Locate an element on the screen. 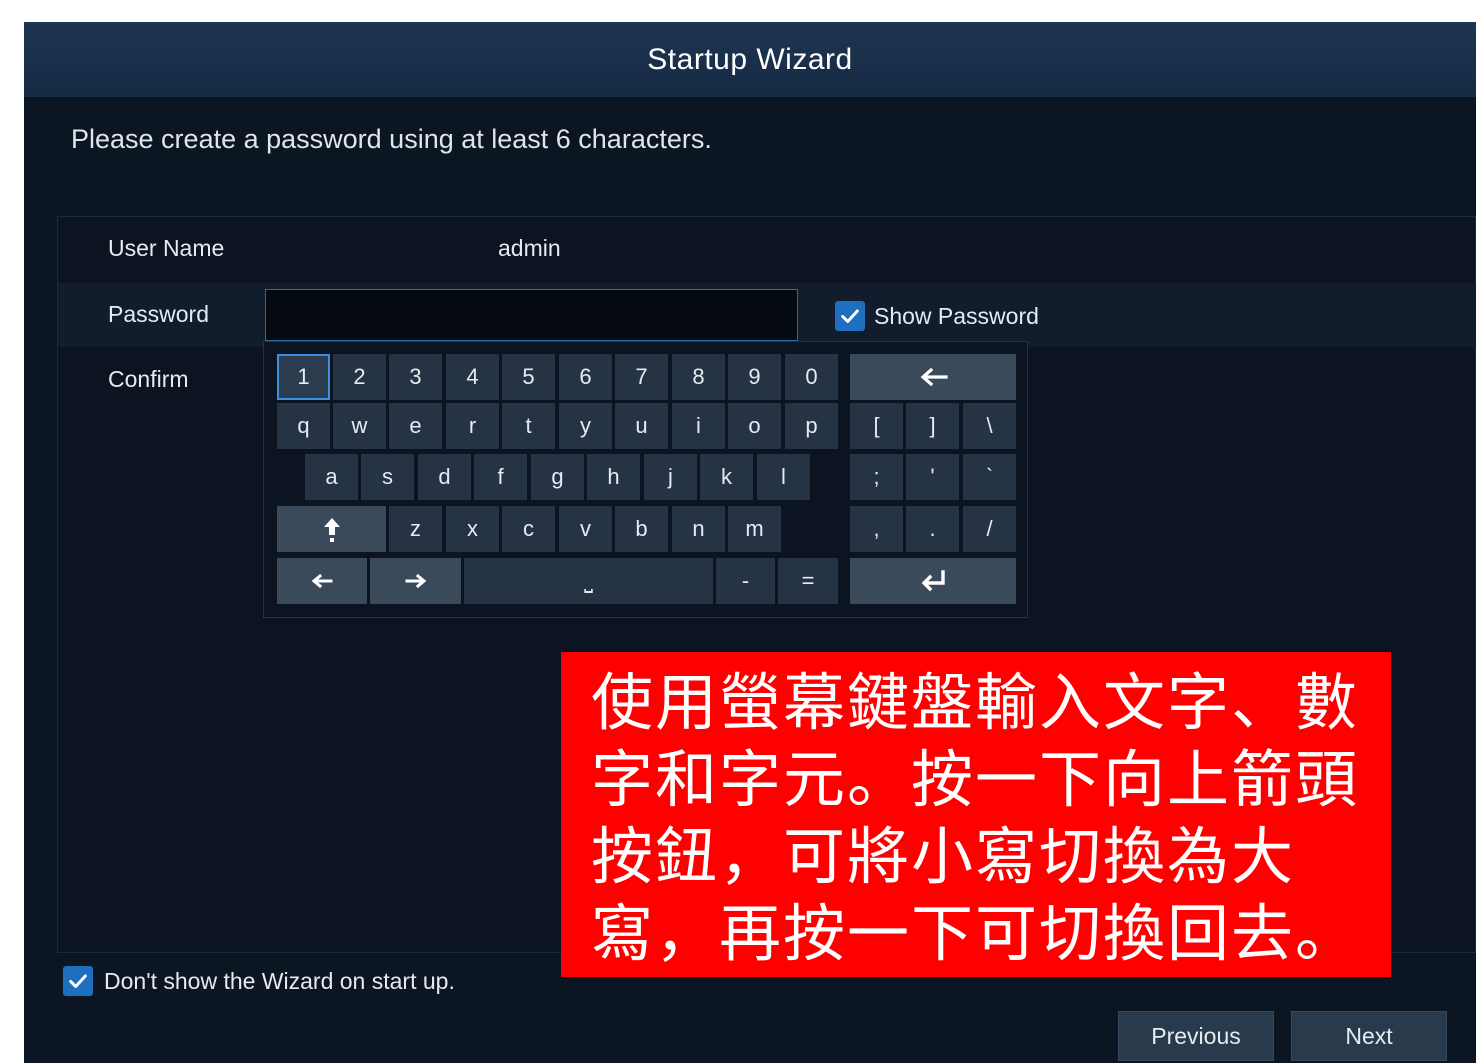 This screenshot has width=1476, height=1063. previous-button: Previous is located at coordinates (1196, 1036).